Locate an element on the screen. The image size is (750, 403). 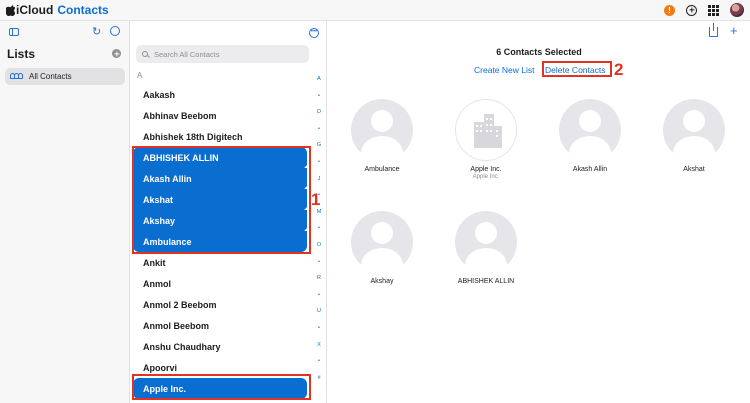
search-icon is located at coordinates (145, 54).